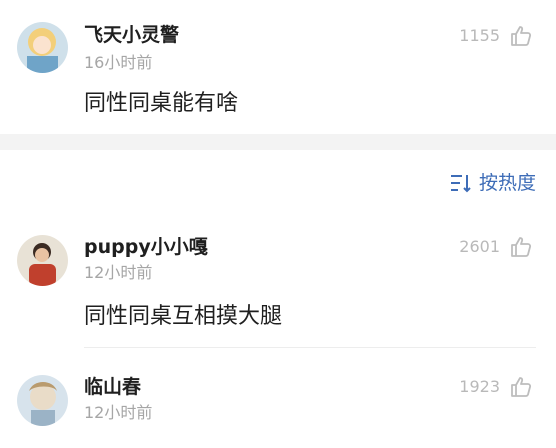 This screenshot has width=556, height=448. What do you see at coordinates (118, 62) in the screenshot?
I see `timestamp: 16小时前` at bounding box center [118, 62].